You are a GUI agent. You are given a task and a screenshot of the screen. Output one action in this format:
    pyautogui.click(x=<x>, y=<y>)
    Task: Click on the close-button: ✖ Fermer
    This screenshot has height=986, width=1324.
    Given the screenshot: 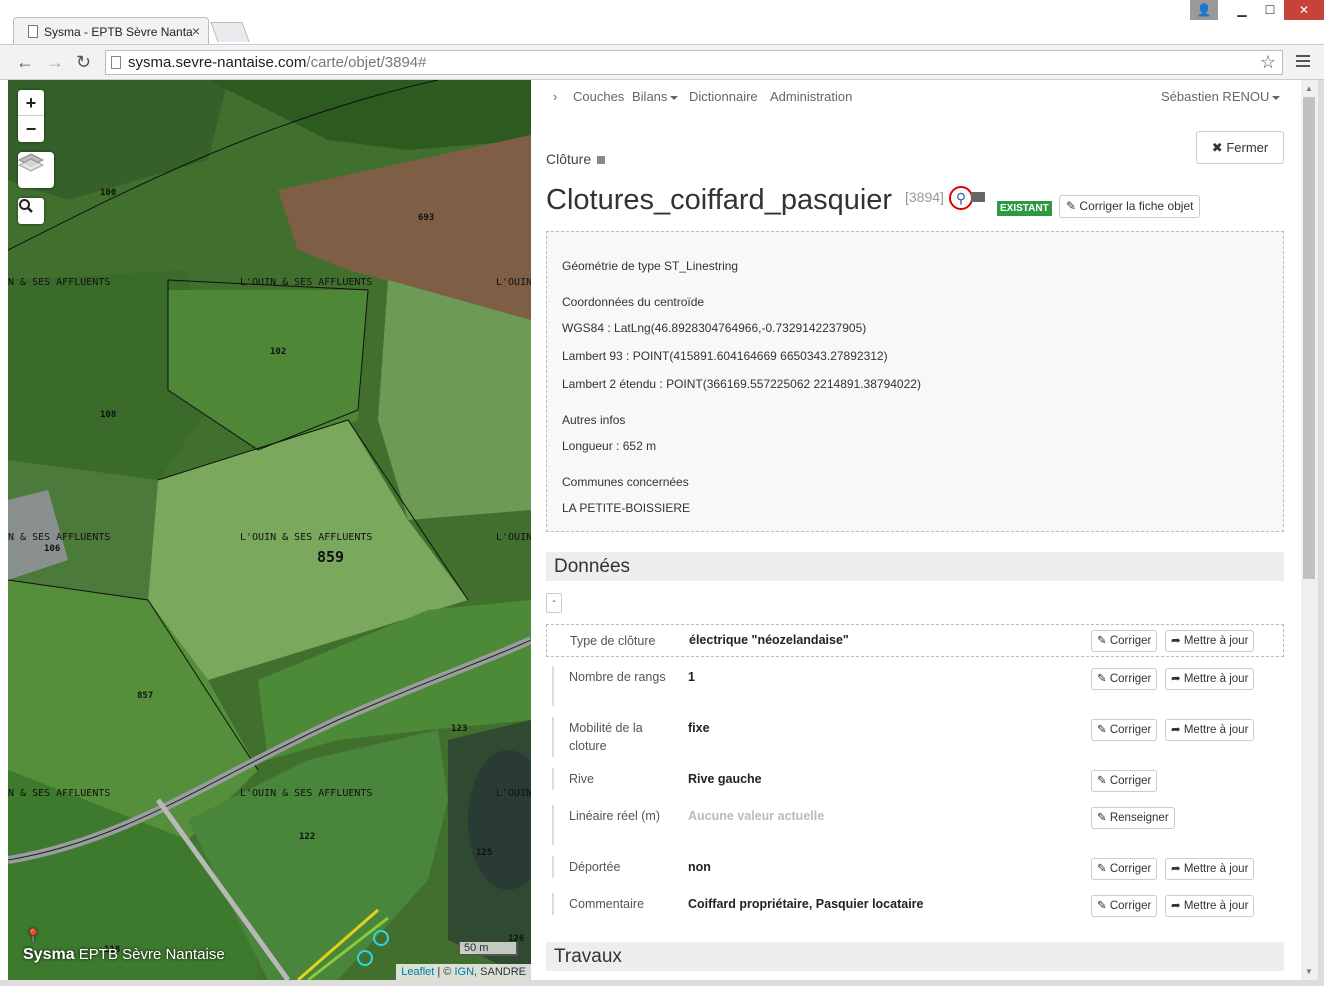 What is the action you would take?
    pyautogui.click(x=1240, y=147)
    